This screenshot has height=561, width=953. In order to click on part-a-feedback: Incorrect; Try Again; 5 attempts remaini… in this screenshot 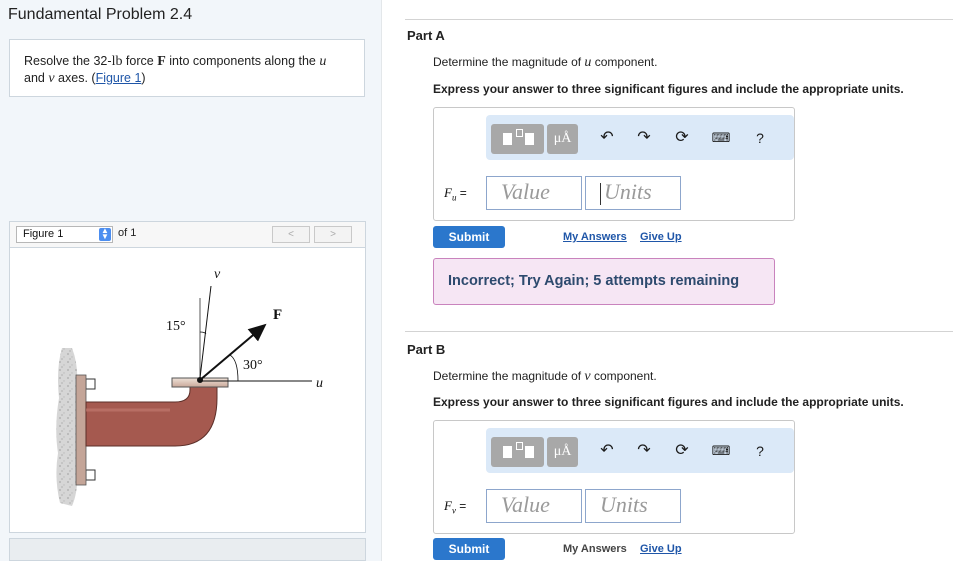, I will do `click(604, 281)`.